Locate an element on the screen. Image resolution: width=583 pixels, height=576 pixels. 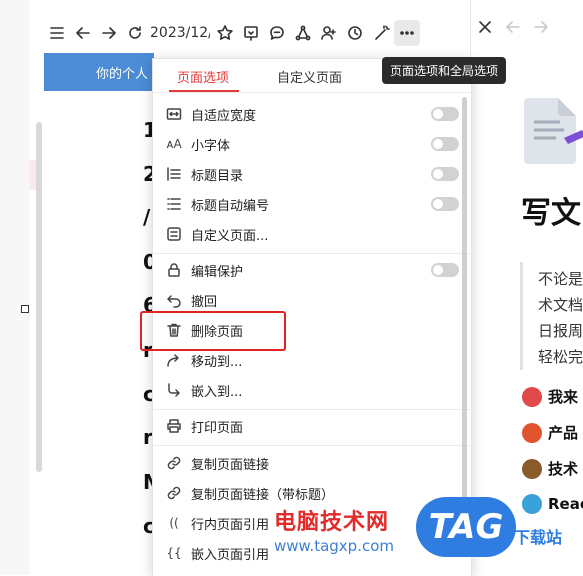
menu-item-label: 复制页面链接（带标题） is located at coordinates (263, 495).